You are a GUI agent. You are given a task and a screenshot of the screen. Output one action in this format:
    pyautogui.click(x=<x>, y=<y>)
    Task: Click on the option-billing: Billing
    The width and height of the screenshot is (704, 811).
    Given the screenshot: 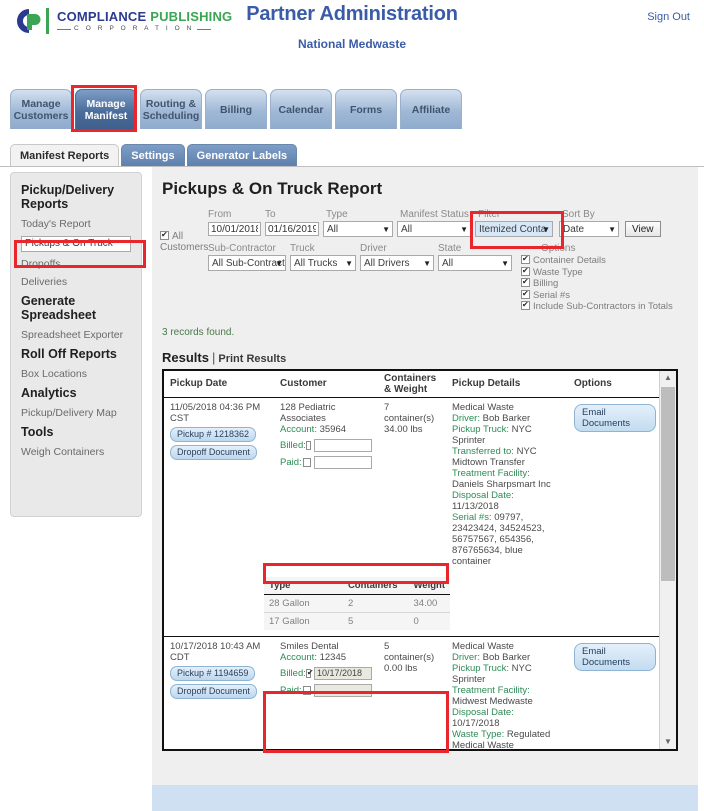 What is the action you would take?
    pyautogui.click(x=597, y=283)
    